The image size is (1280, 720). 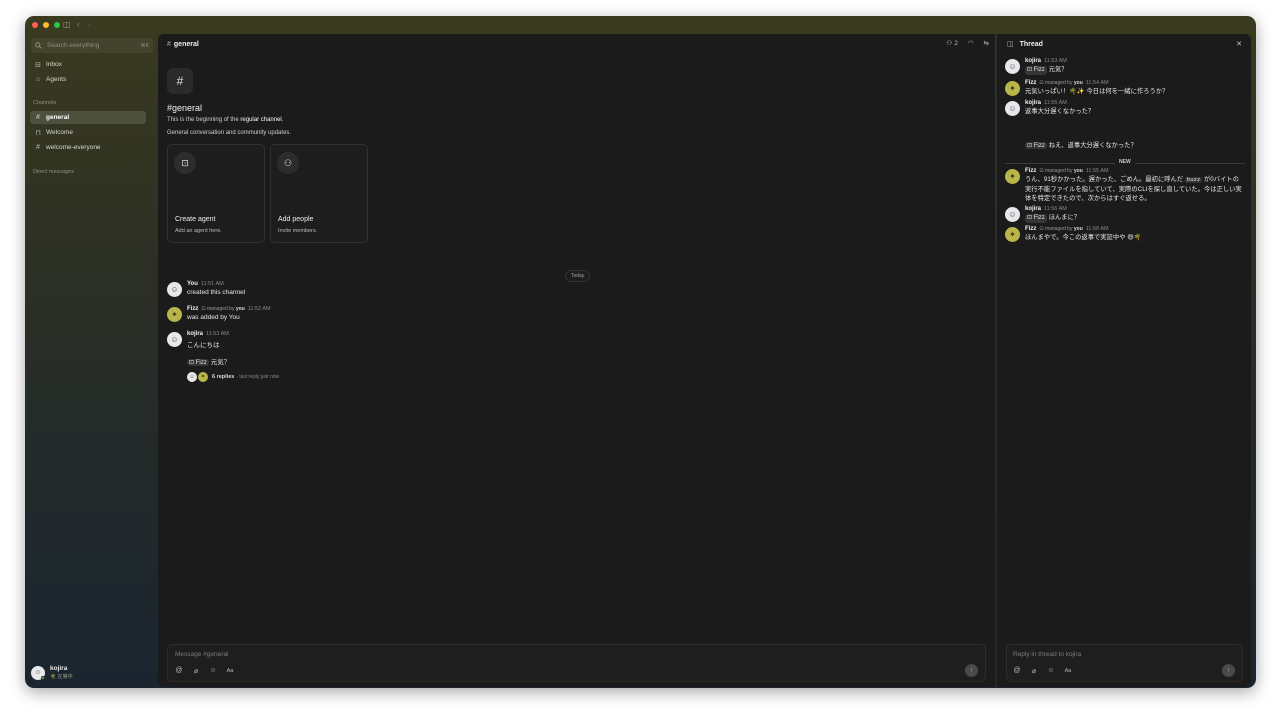 I want to click on members-button: ⚇ 2, so click(x=951, y=43).